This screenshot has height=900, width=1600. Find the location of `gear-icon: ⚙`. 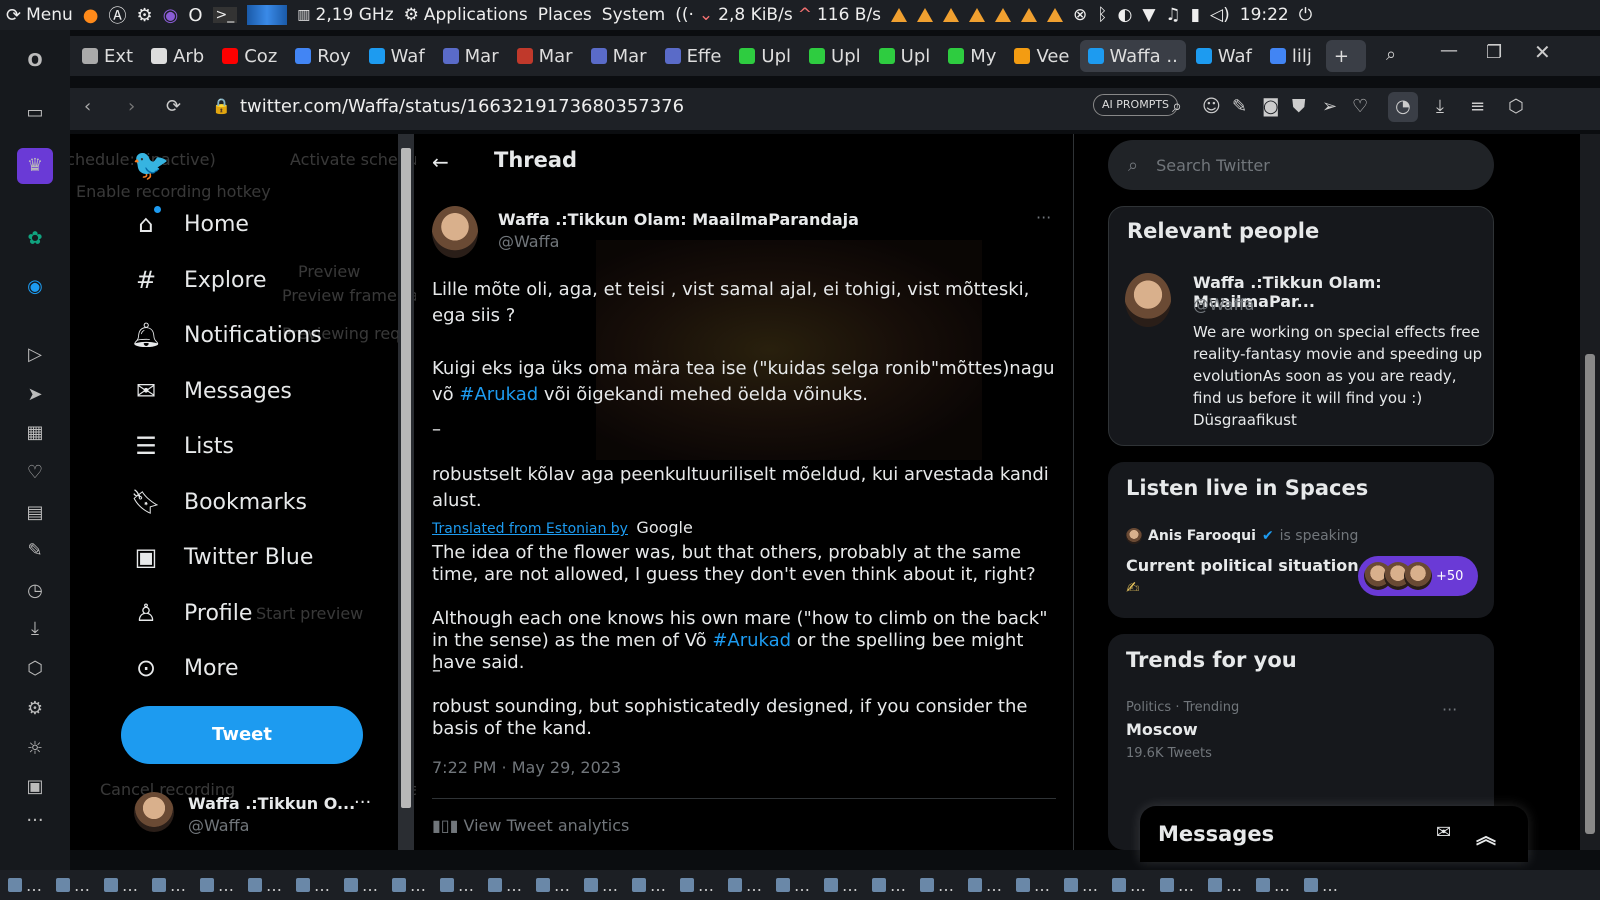

gear-icon: ⚙ is located at coordinates (35, 709).